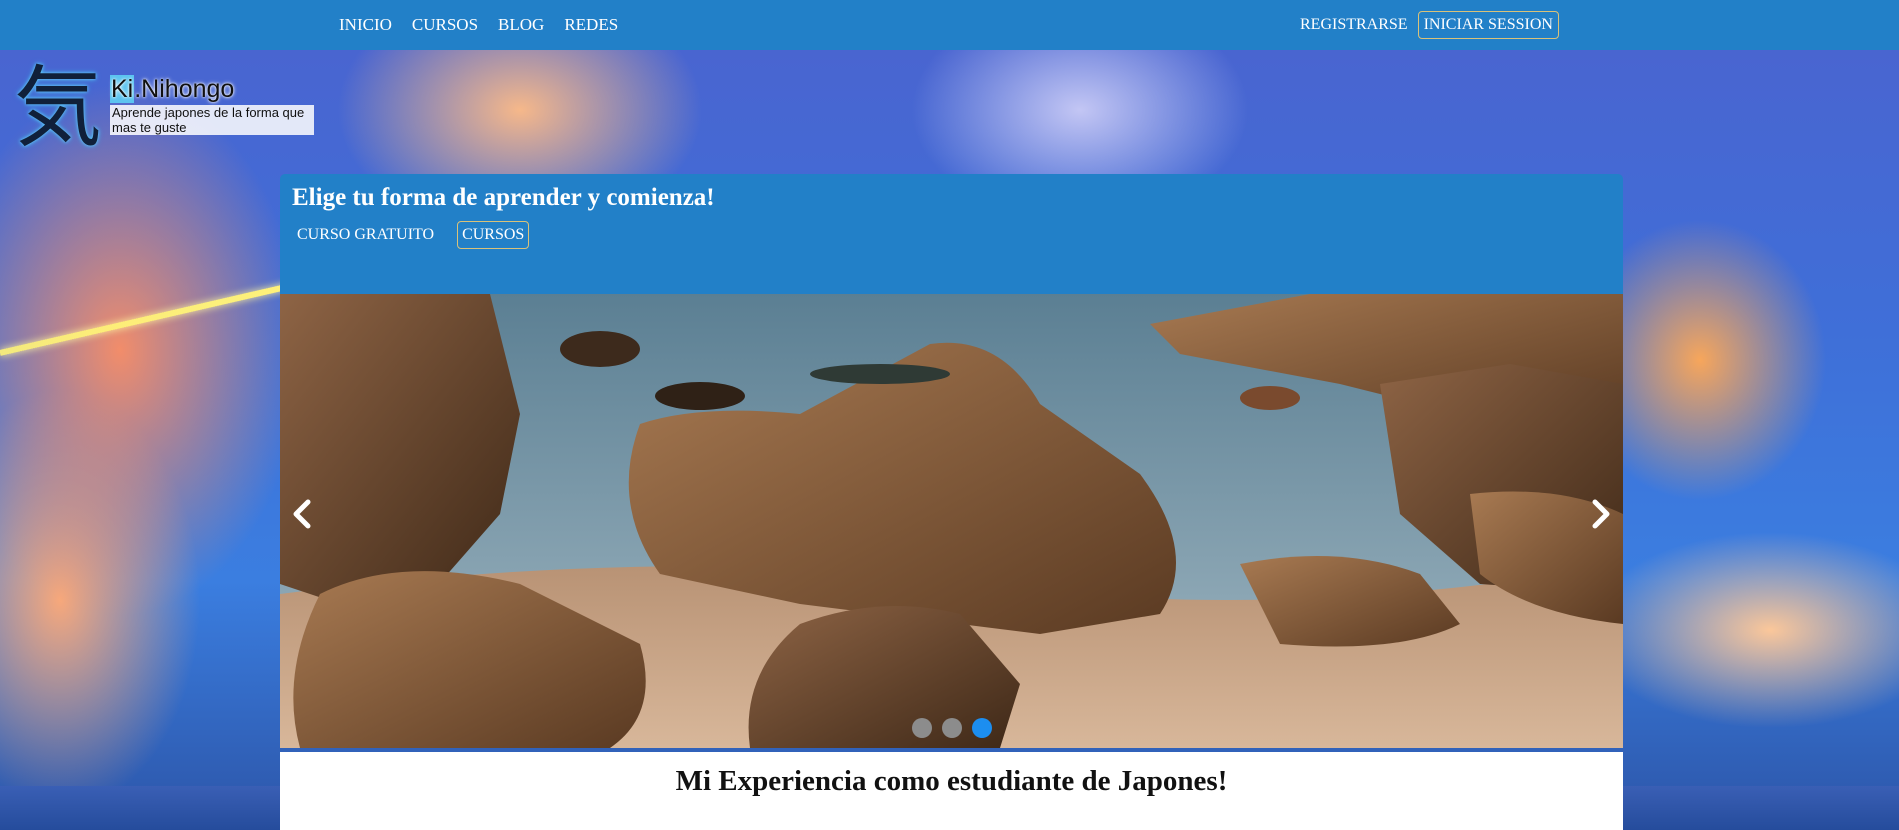 The image size is (1899, 830). I want to click on carousel-next-icon, so click(1599, 514).